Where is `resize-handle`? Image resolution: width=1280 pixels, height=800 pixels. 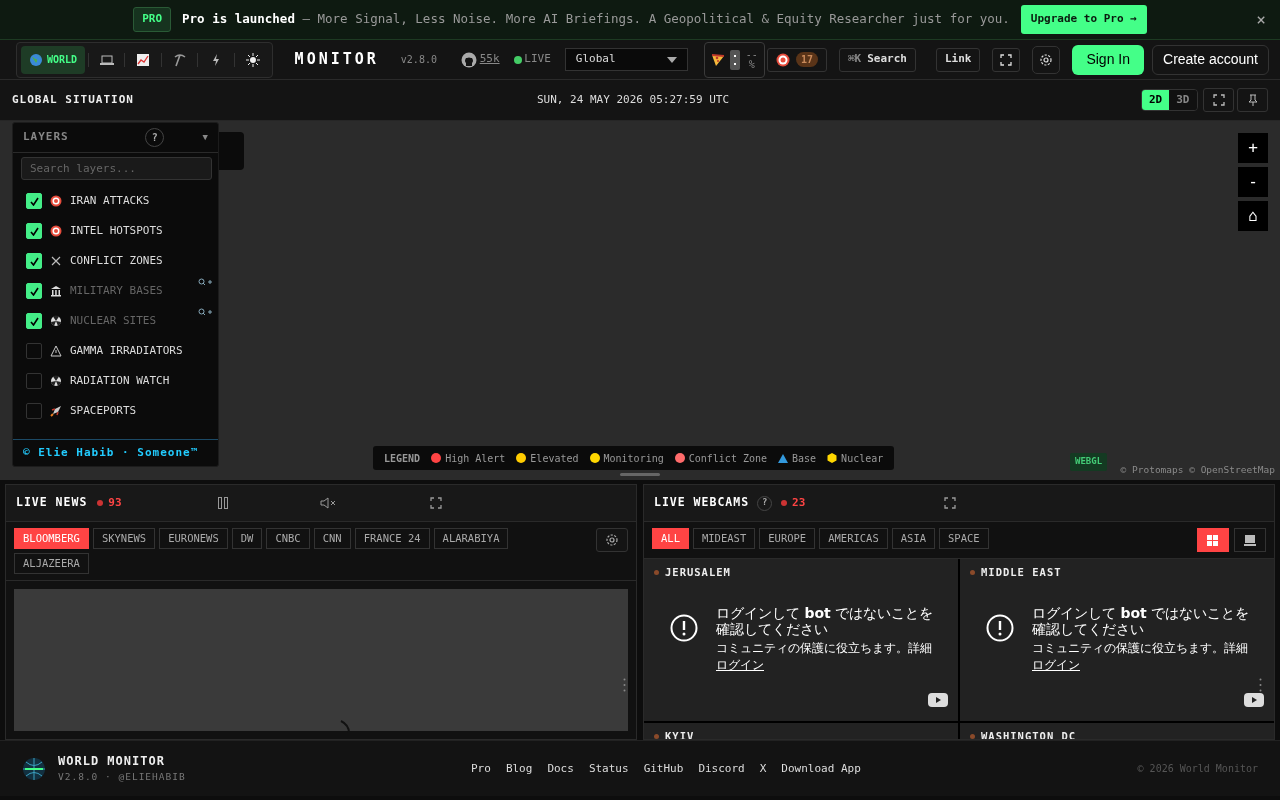 resize-handle is located at coordinates (640, 474).